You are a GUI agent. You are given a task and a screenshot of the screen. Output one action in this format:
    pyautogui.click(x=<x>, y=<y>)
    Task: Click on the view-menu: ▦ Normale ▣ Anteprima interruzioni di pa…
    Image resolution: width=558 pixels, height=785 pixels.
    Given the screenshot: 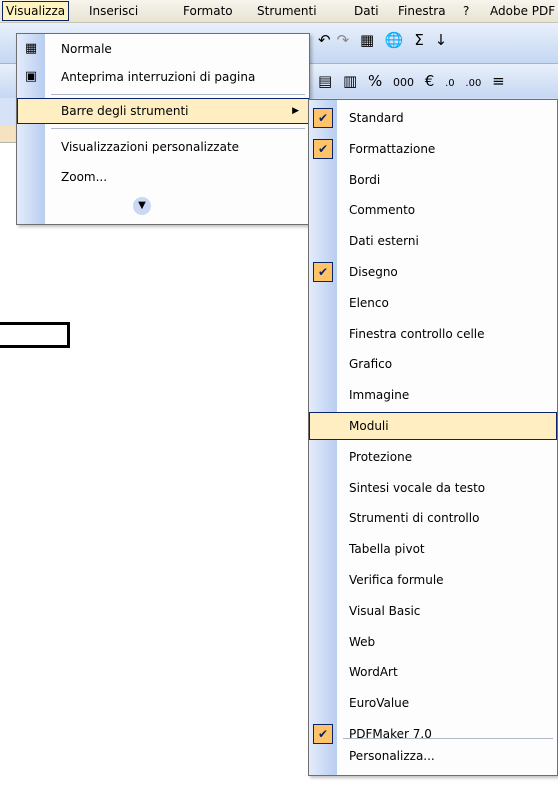 What is the action you would take?
    pyautogui.click(x=163, y=129)
    